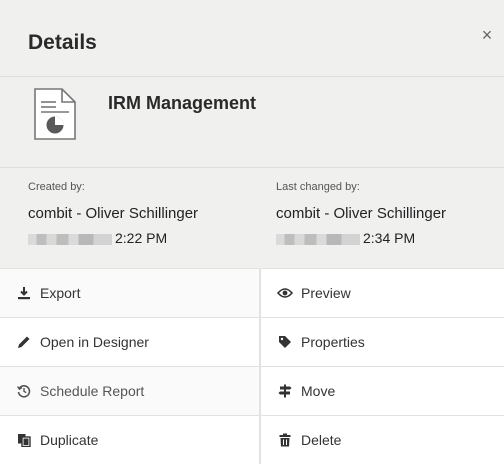  I want to click on export-button: Export, so click(129, 293).